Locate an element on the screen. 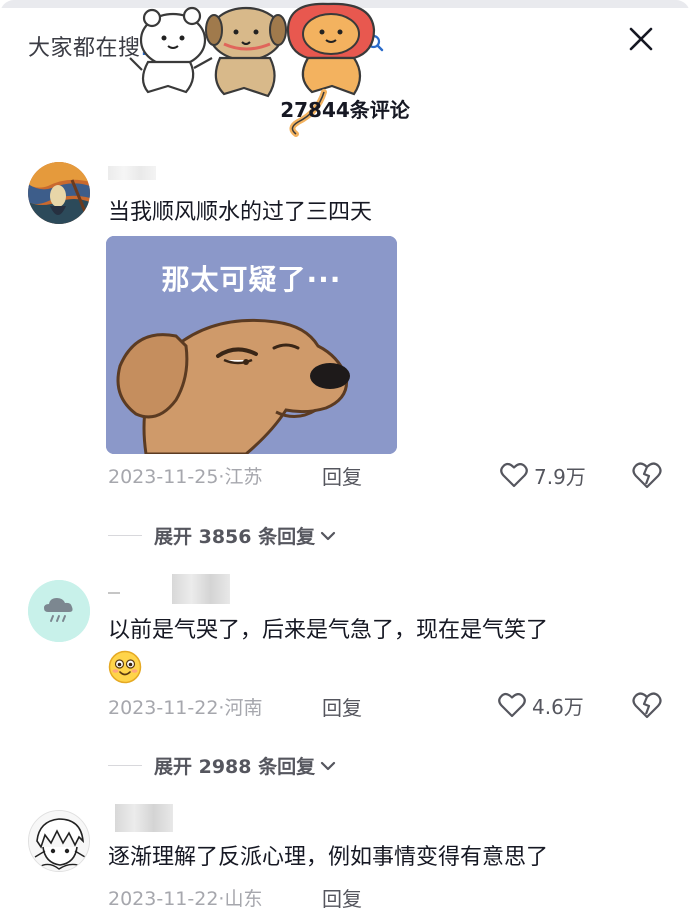  comment-date-location: 2023-11-25·江苏 is located at coordinates (185, 477).